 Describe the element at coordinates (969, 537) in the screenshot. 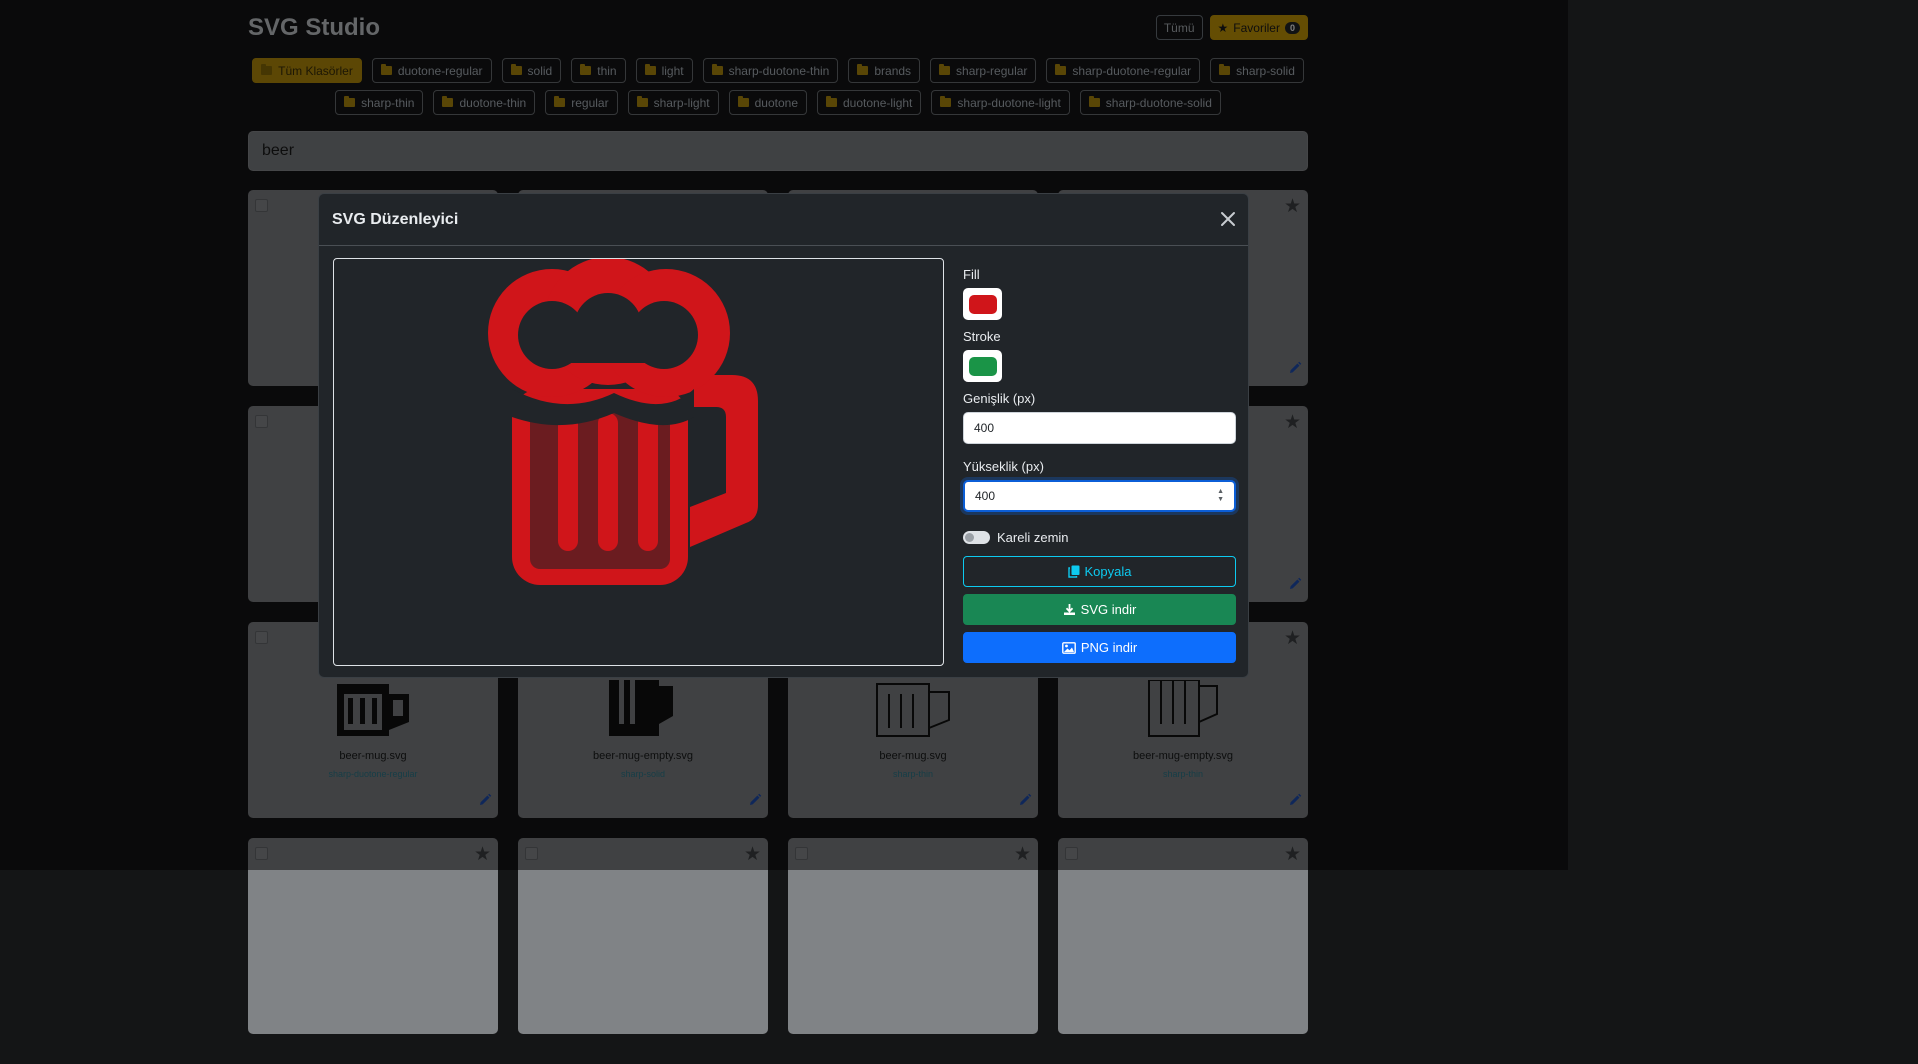

I see `toggle-knob` at that location.